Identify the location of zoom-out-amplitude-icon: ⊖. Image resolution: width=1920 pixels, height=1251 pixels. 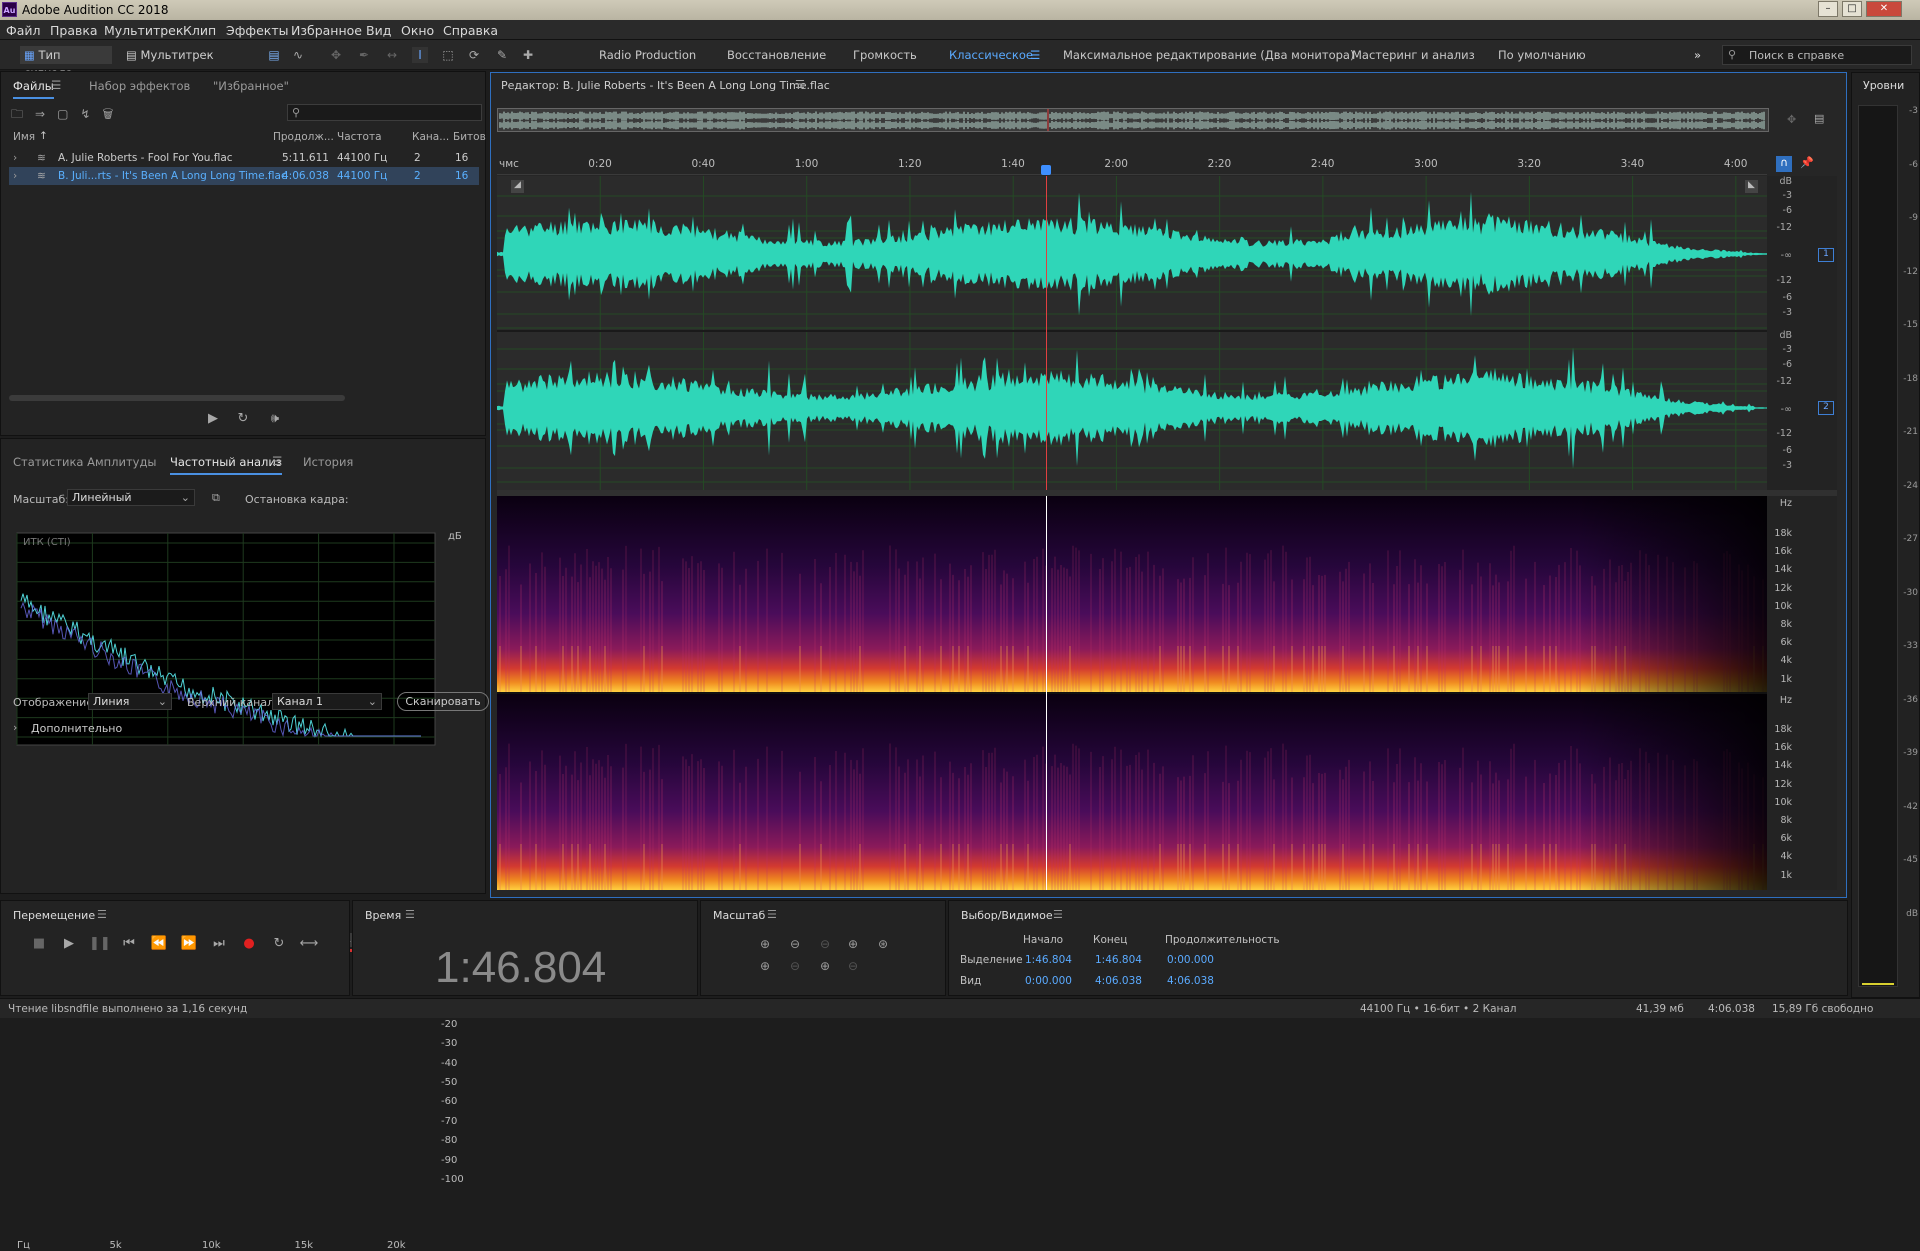
(795, 944).